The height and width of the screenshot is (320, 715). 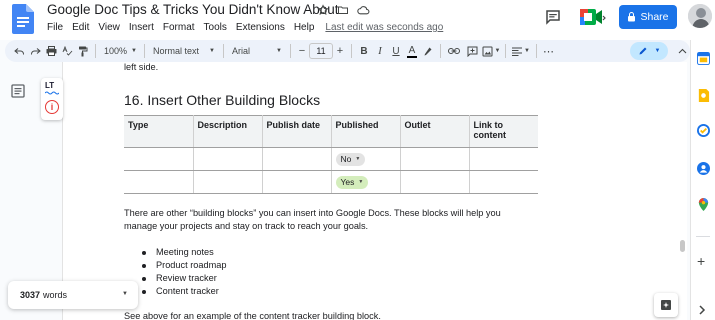 I want to click on star-icon, so click(x=323, y=10).